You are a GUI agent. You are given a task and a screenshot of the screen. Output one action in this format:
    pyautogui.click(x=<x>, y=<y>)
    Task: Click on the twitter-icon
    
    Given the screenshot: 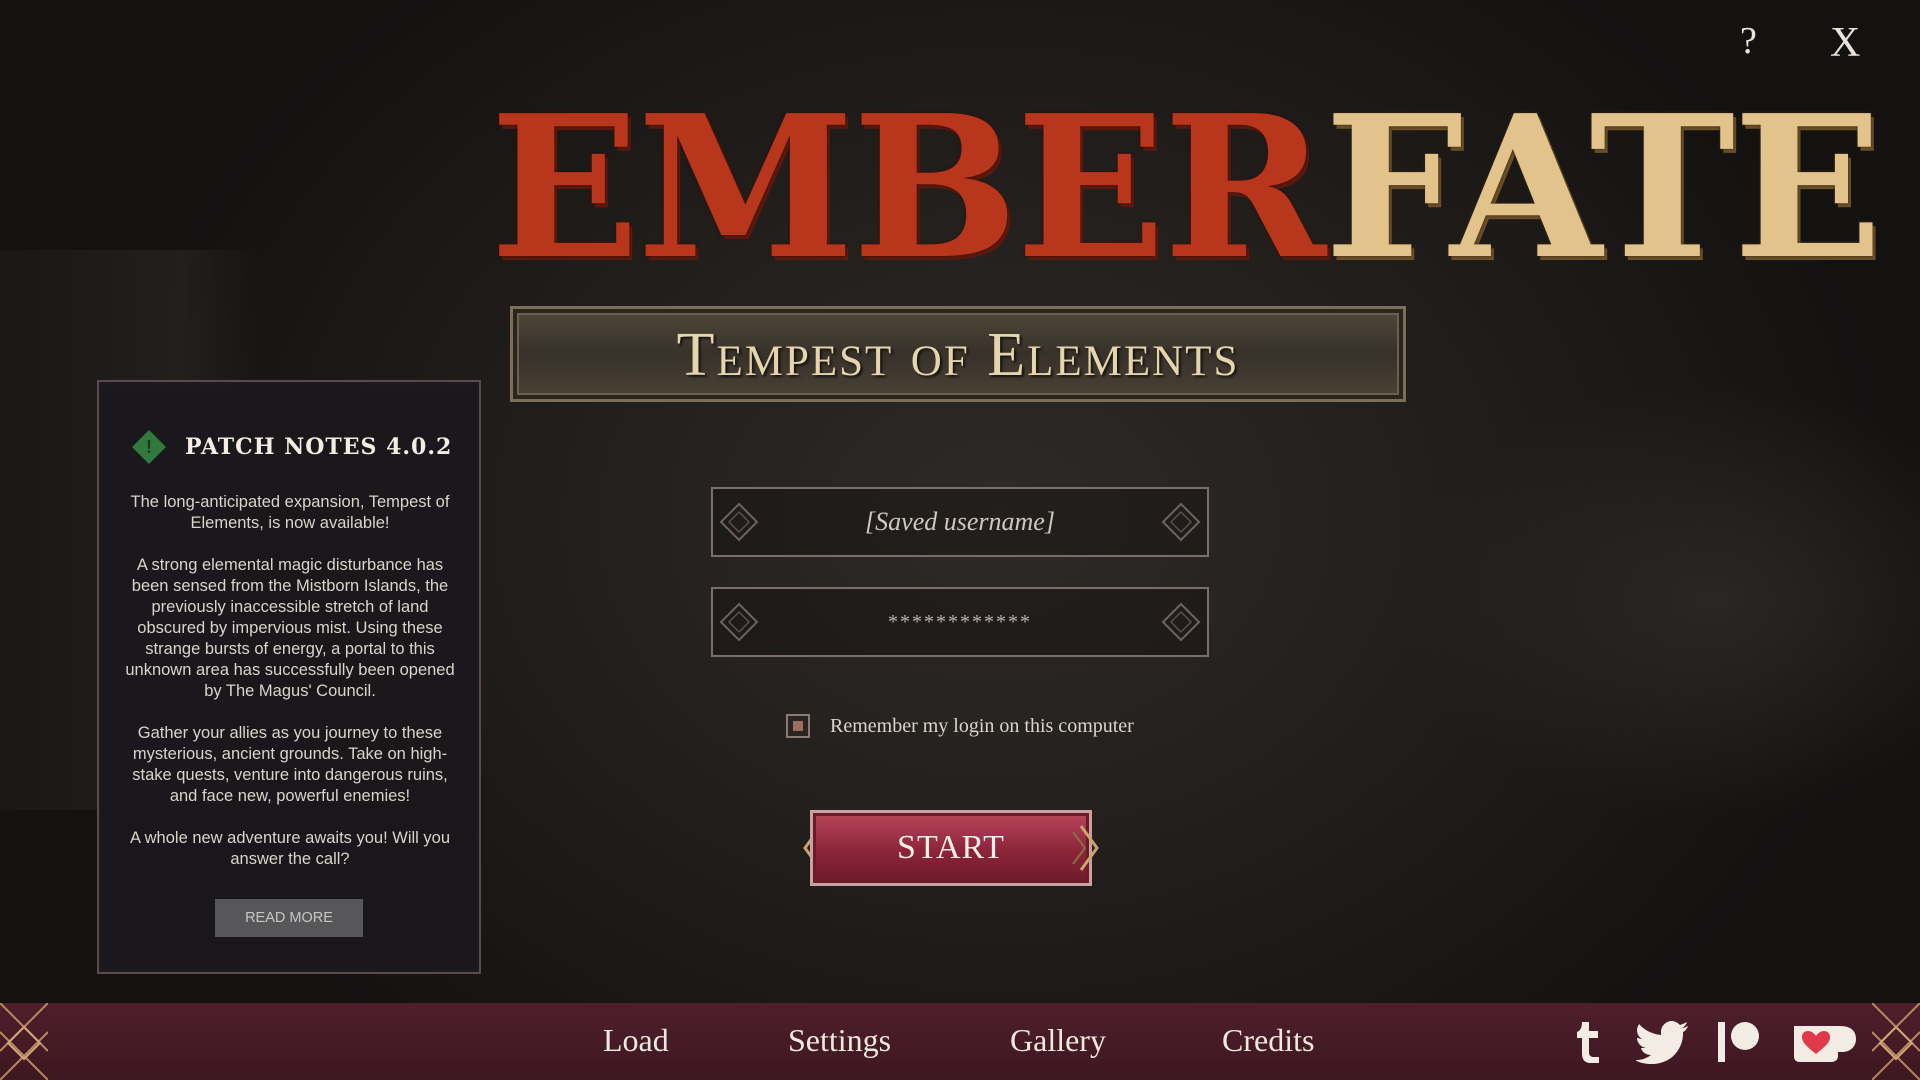 What is the action you would take?
    pyautogui.click(x=1663, y=1042)
    